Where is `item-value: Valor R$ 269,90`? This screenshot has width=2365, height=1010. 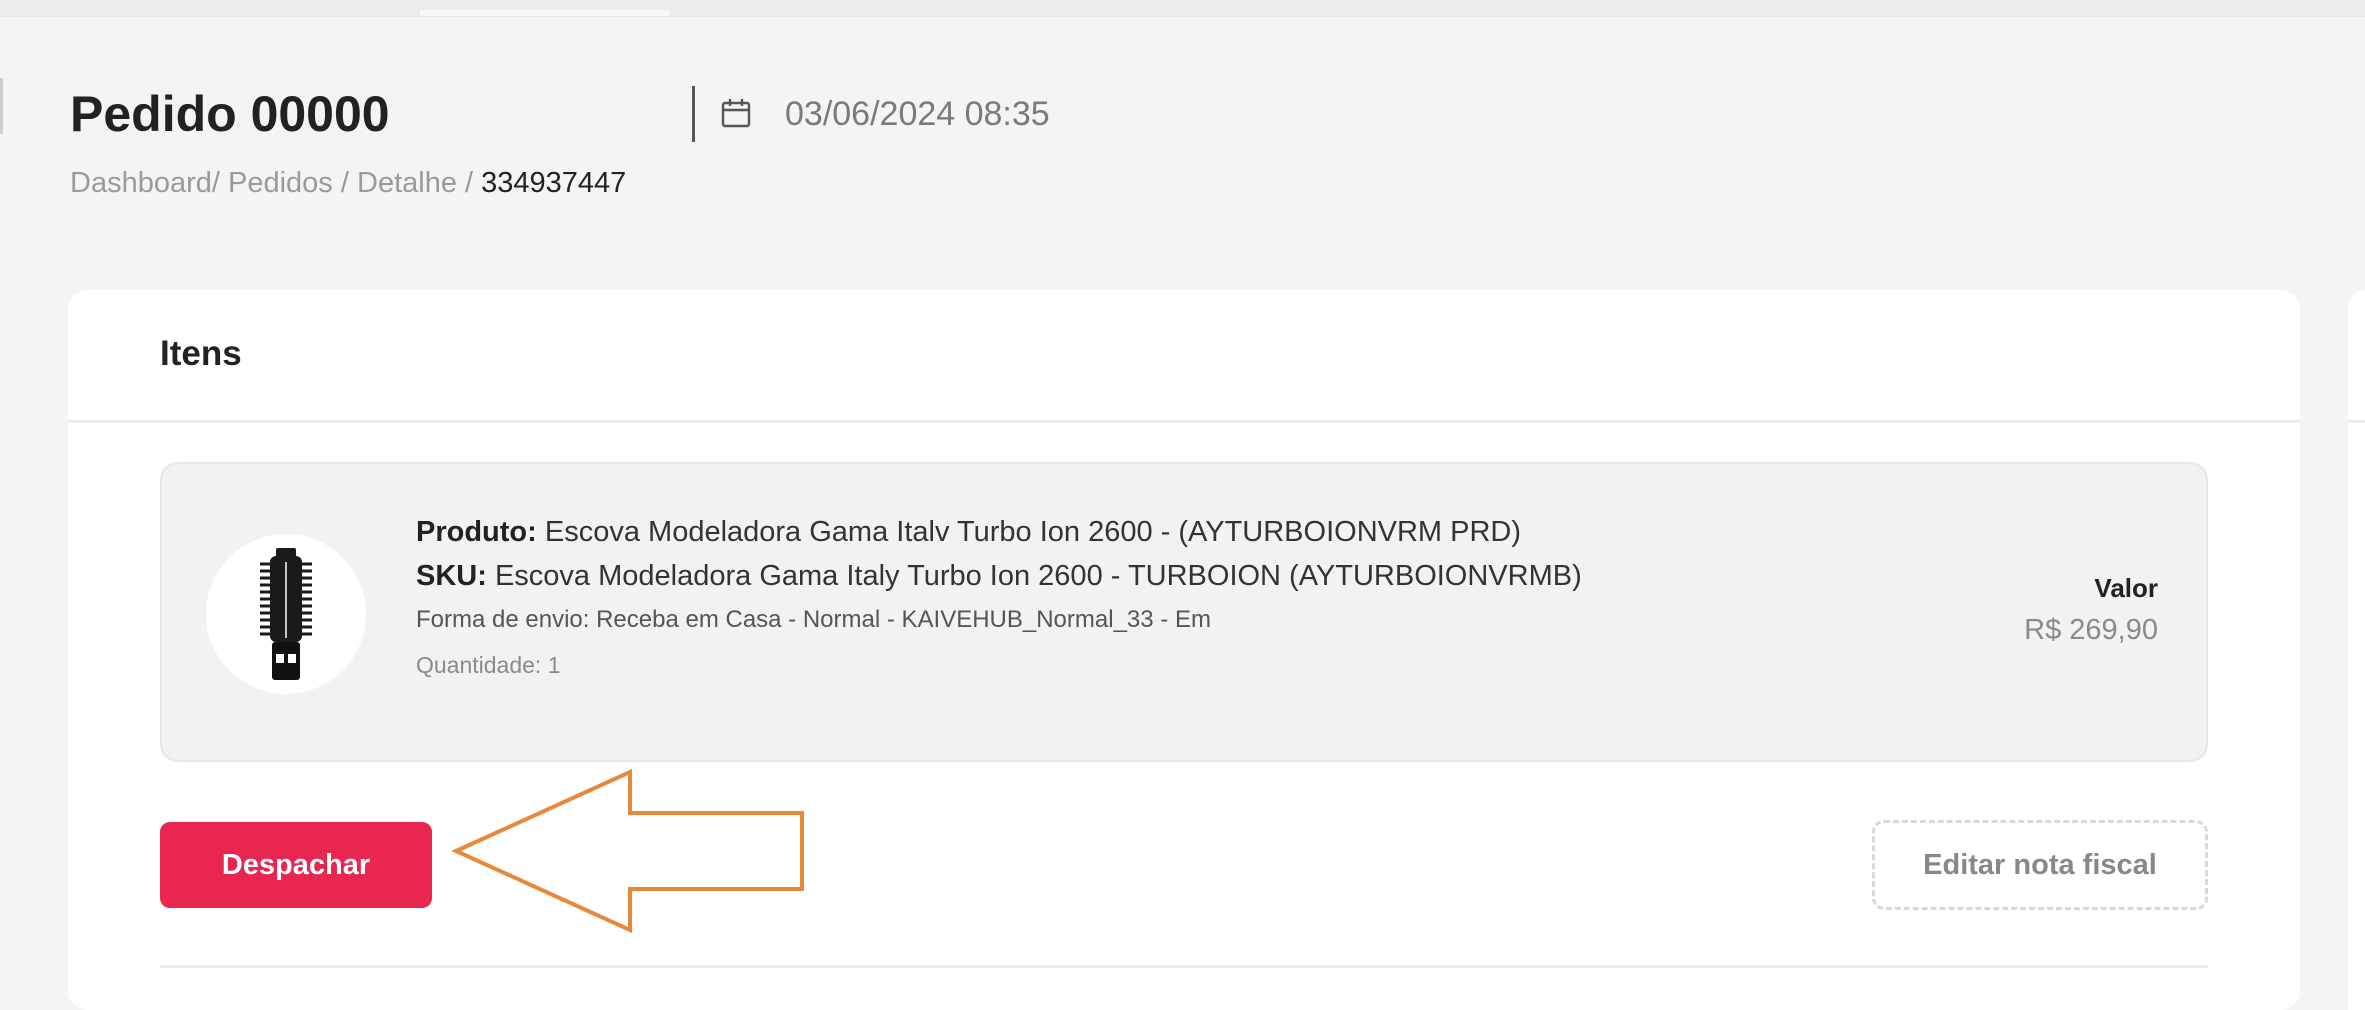
item-value: Valor R$ 269,90 is located at coordinates (2091, 610).